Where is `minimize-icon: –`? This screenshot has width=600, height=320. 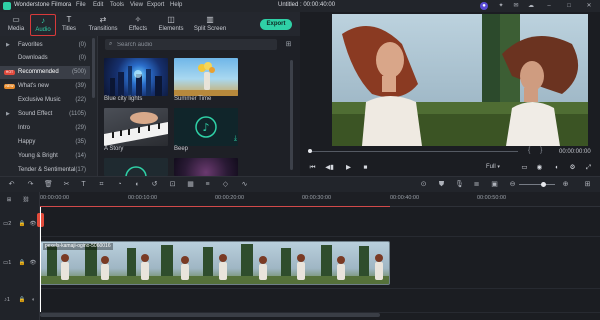
minimize-icon: – is located at coordinates (549, 6).